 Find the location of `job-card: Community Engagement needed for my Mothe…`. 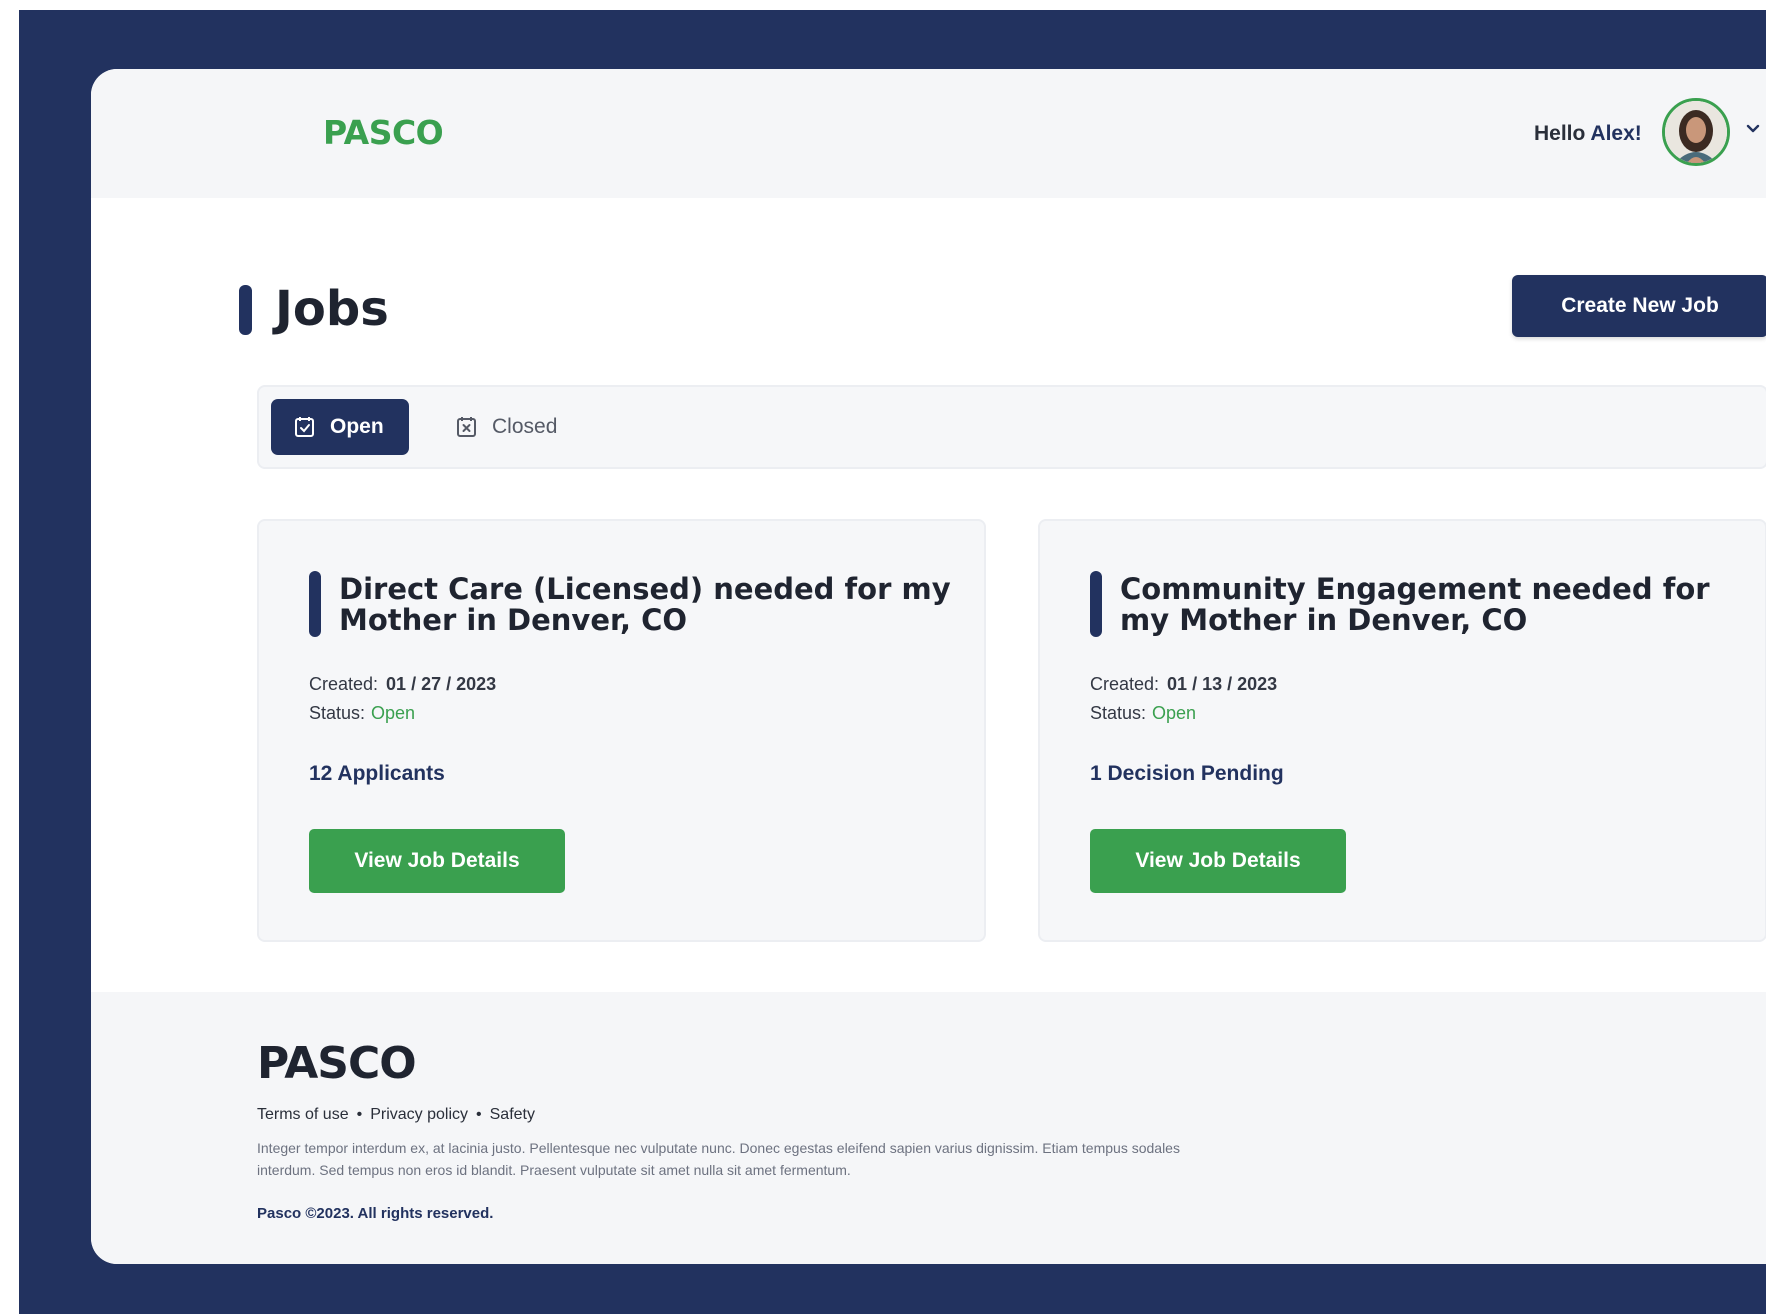

job-card: Community Engagement needed for my Mothe… is located at coordinates (1402, 730).